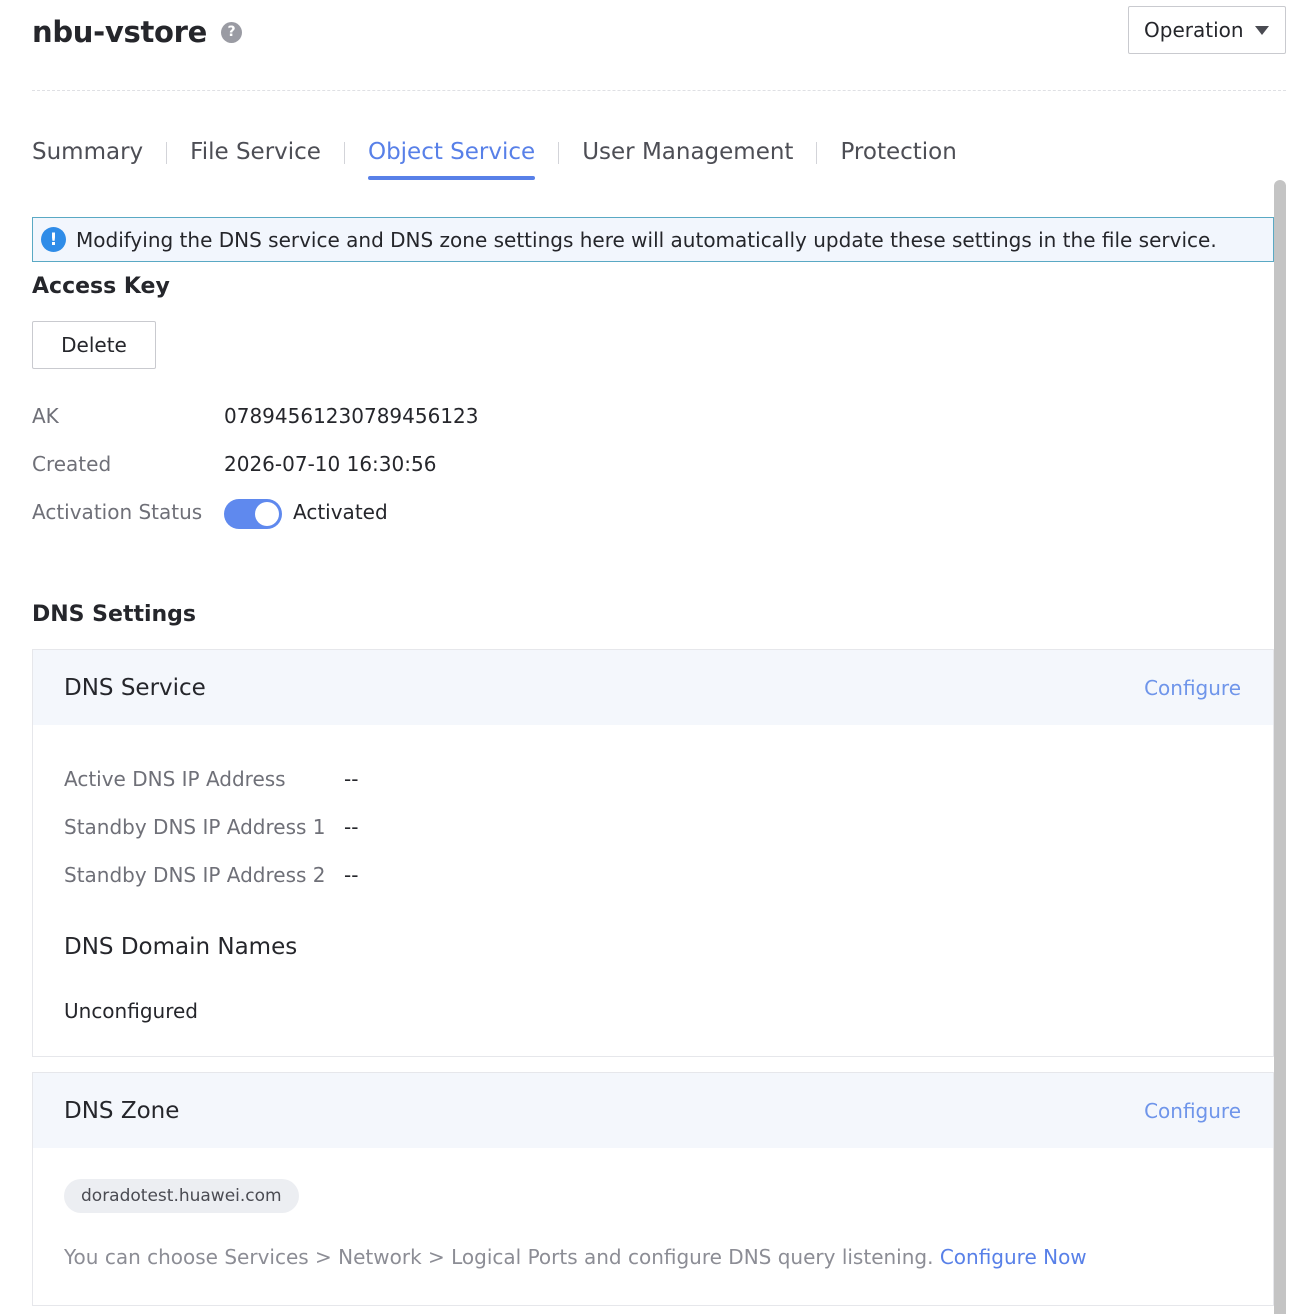 The height and width of the screenshot is (1314, 1302). I want to click on dns-domain-names-title: DNS Domain Names, so click(181, 947).